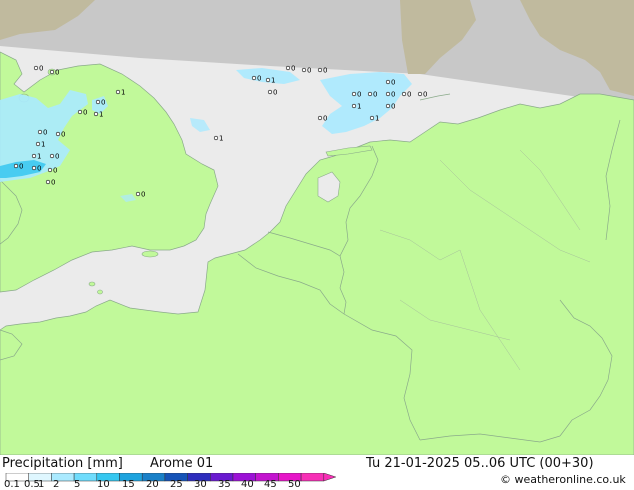 This screenshot has height=490, width=634. What do you see at coordinates (103, 484) in the screenshot?
I see `legend-tick: 10` at bounding box center [103, 484].